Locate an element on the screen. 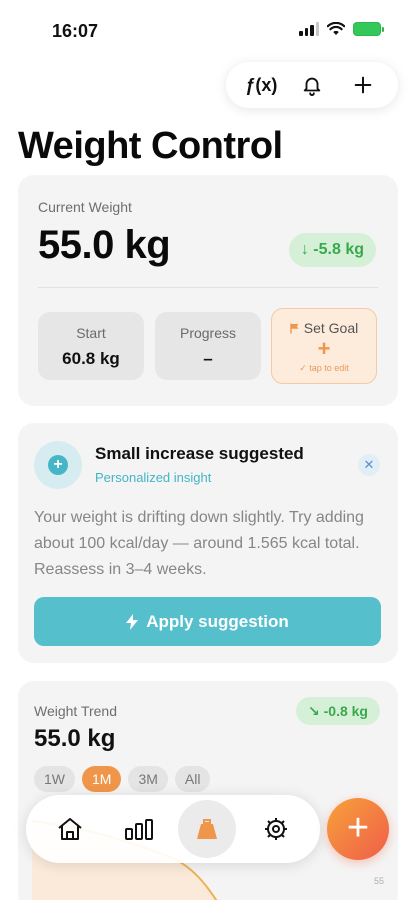 The width and height of the screenshot is (415, 900). status-time: 16:07 is located at coordinates (75, 31).